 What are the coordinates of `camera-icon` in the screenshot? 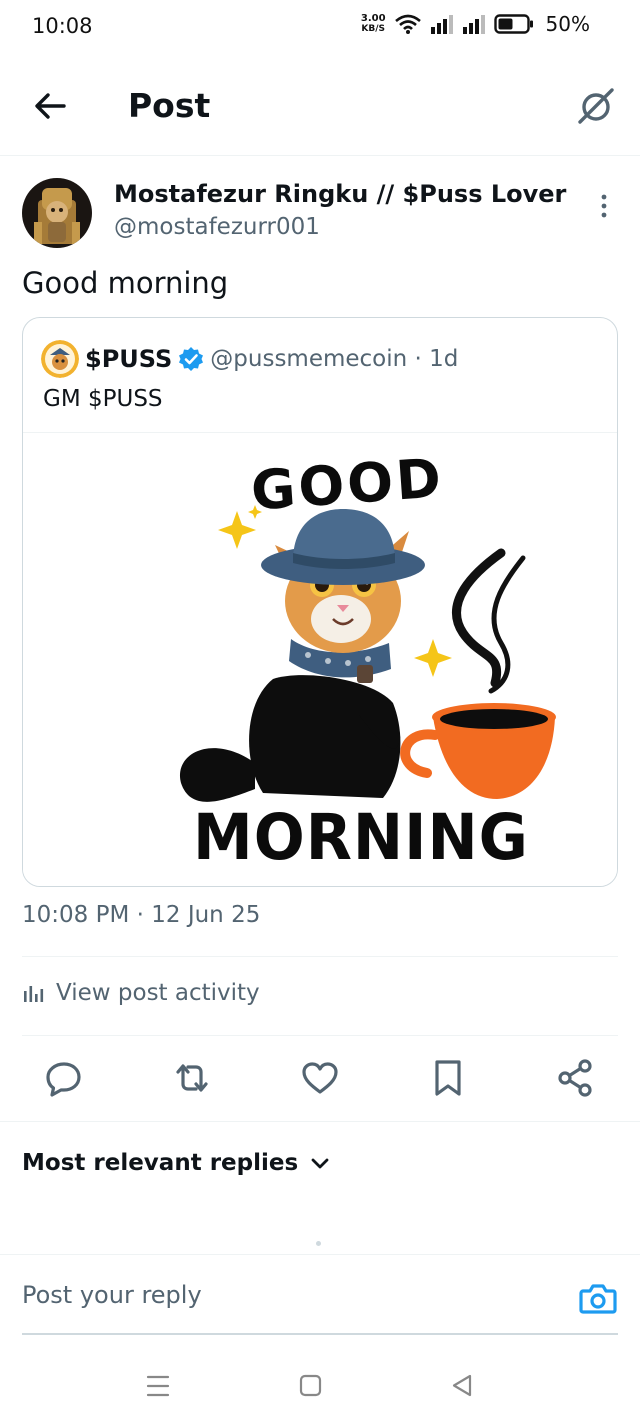 It's located at (598, 1299).